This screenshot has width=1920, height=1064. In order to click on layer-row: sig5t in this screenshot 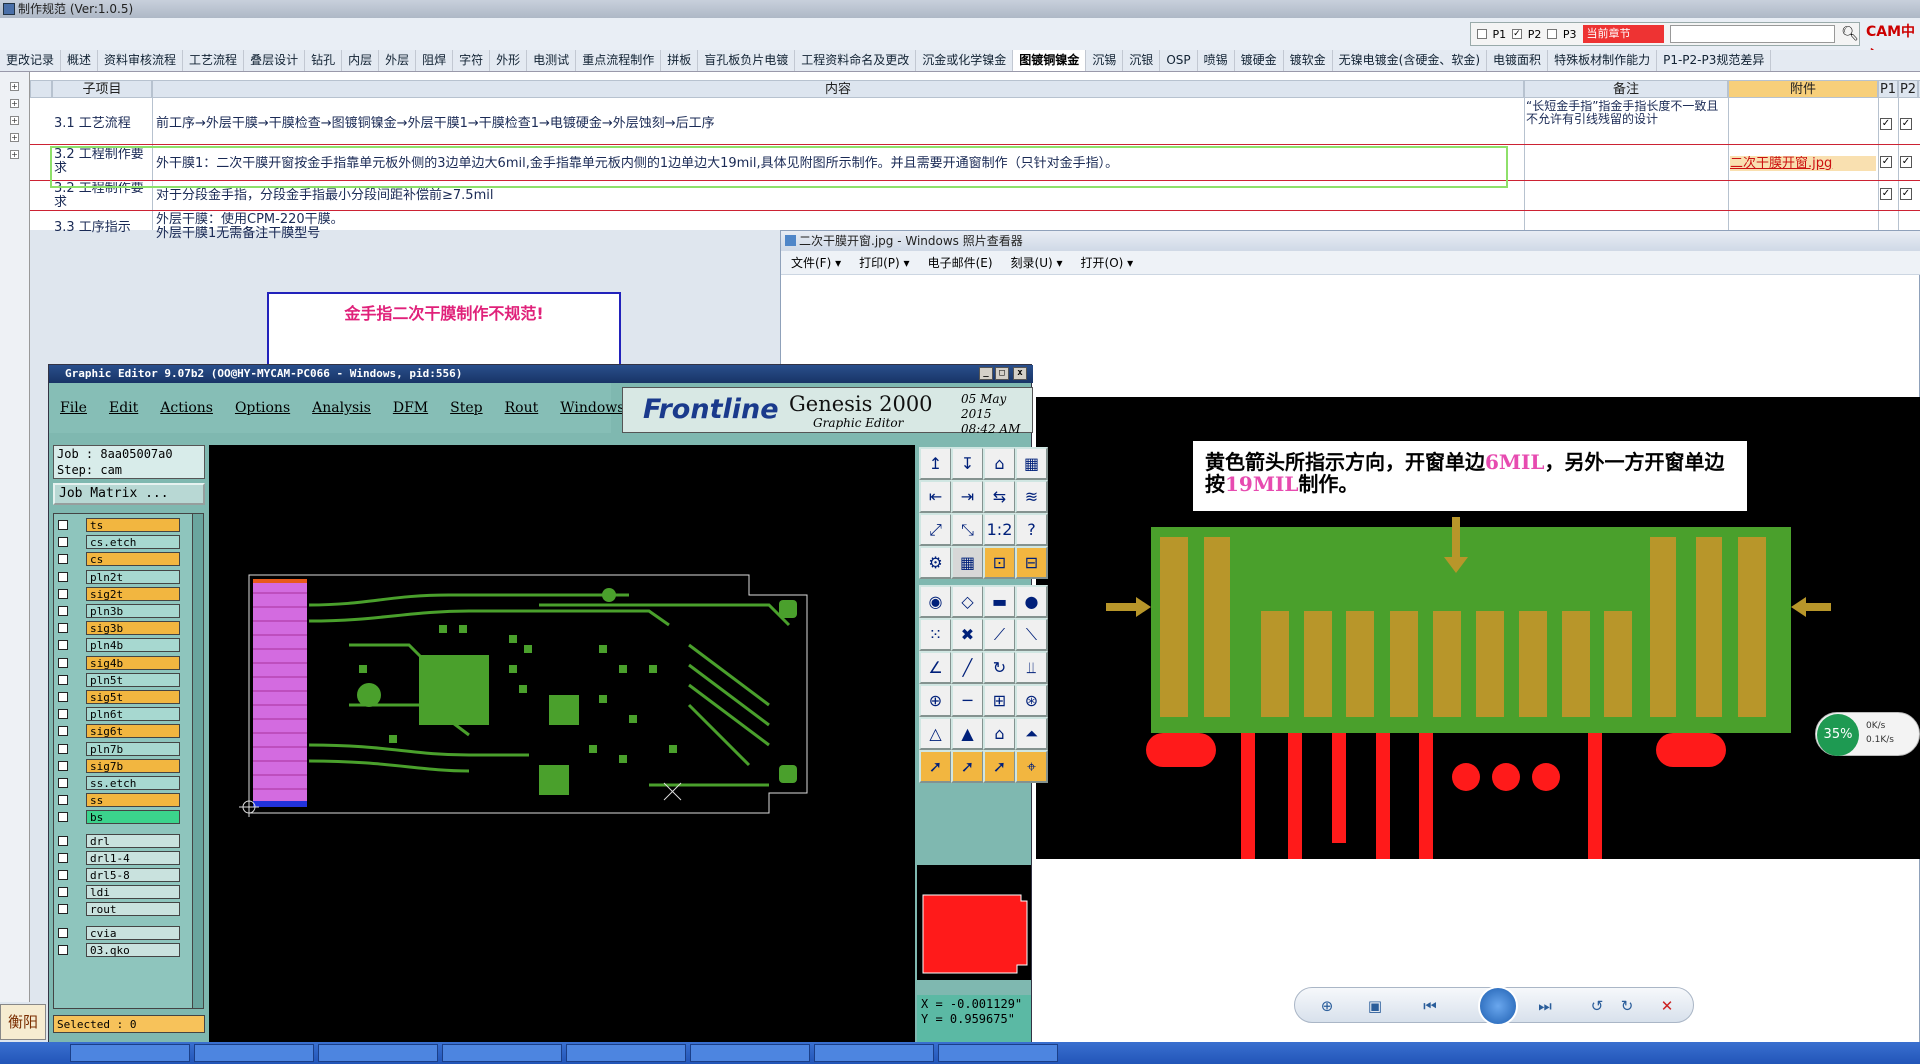, I will do `click(119, 697)`.